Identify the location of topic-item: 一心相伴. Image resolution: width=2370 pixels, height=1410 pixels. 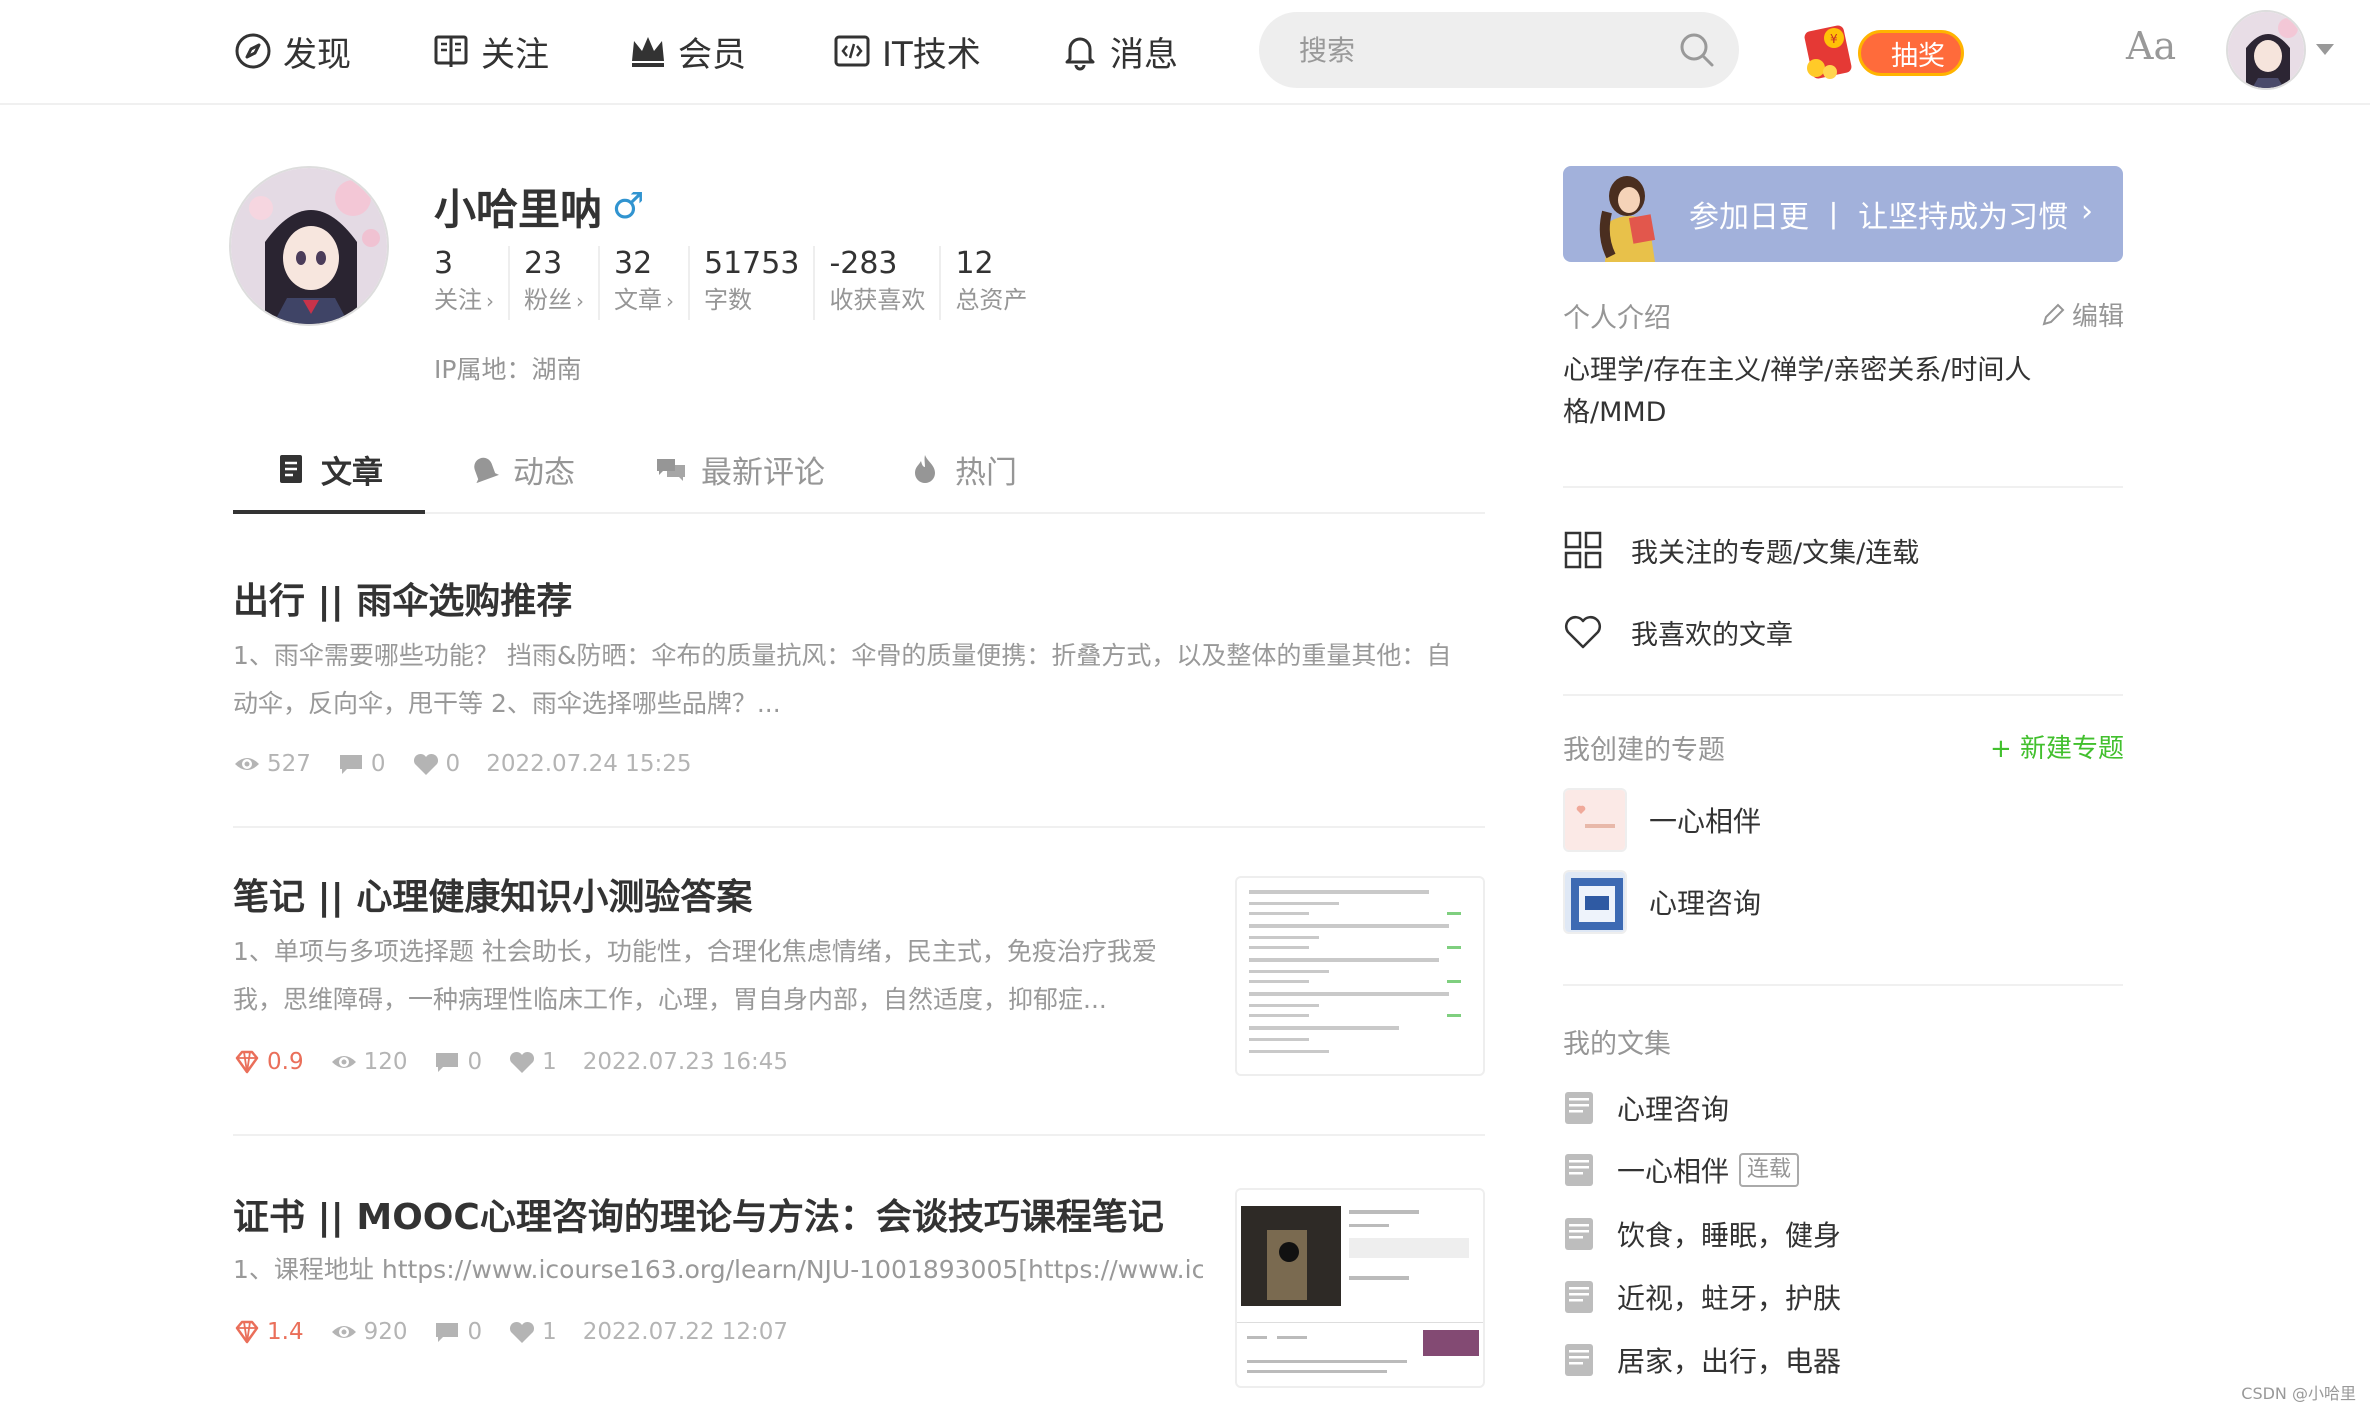
(1662, 820).